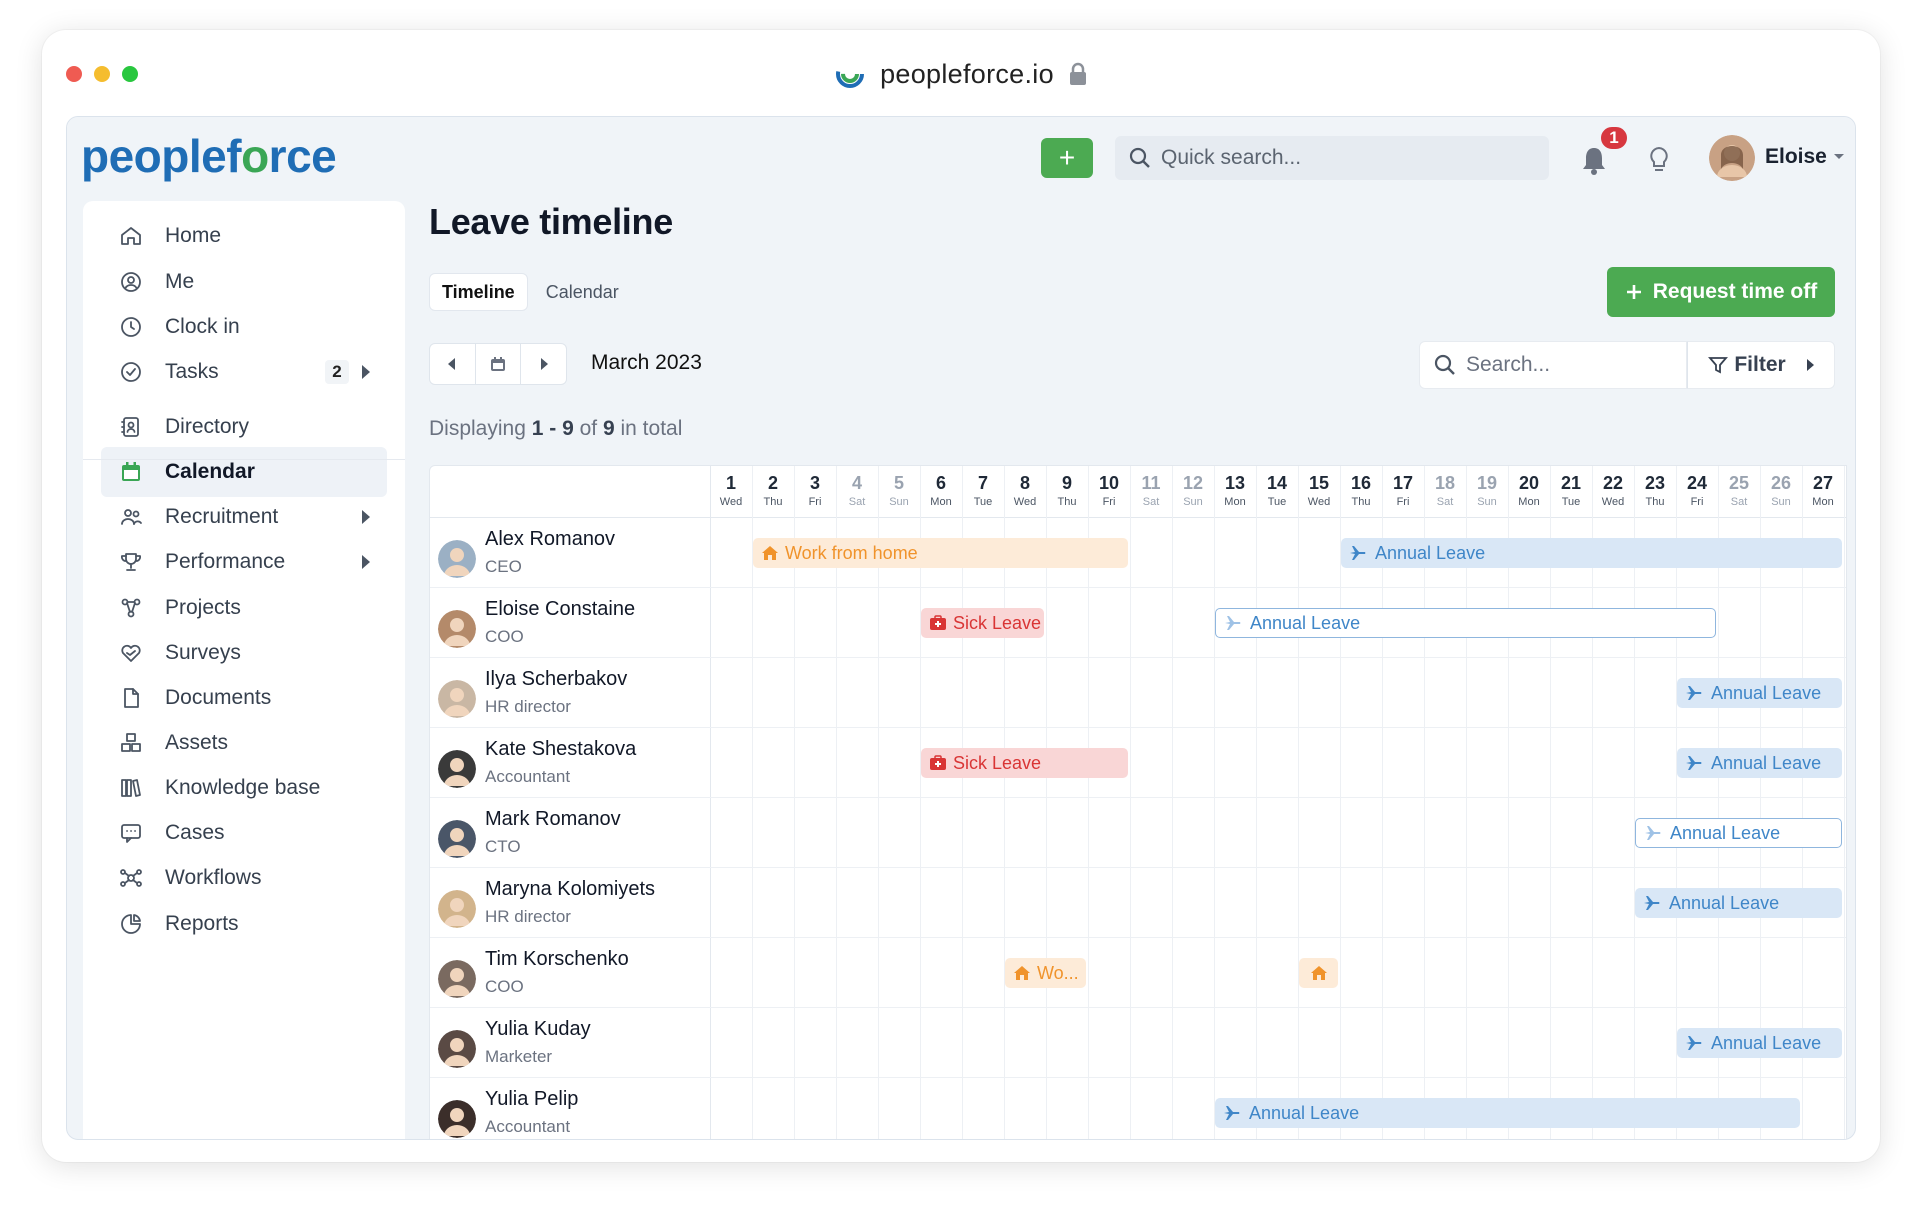  I want to click on employee-name: Yulia Kuday, so click(538, 1029).